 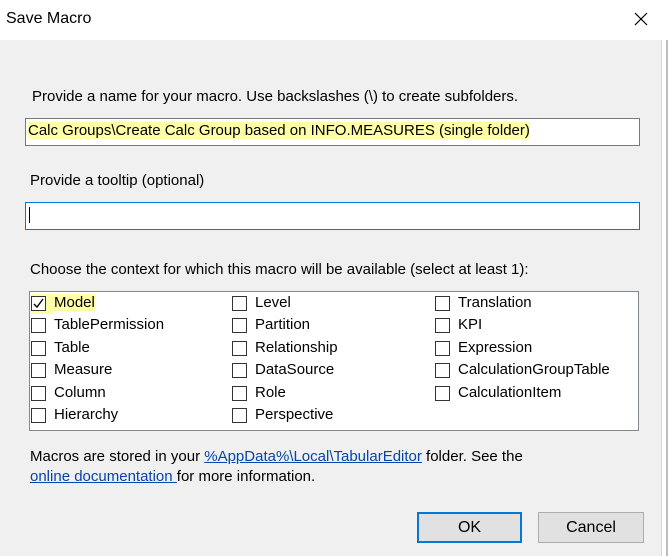 What do you see at coordinates (495, 302) in the screenshot?
I see `context-option-label: Translation` at bounding box center [495, 302].